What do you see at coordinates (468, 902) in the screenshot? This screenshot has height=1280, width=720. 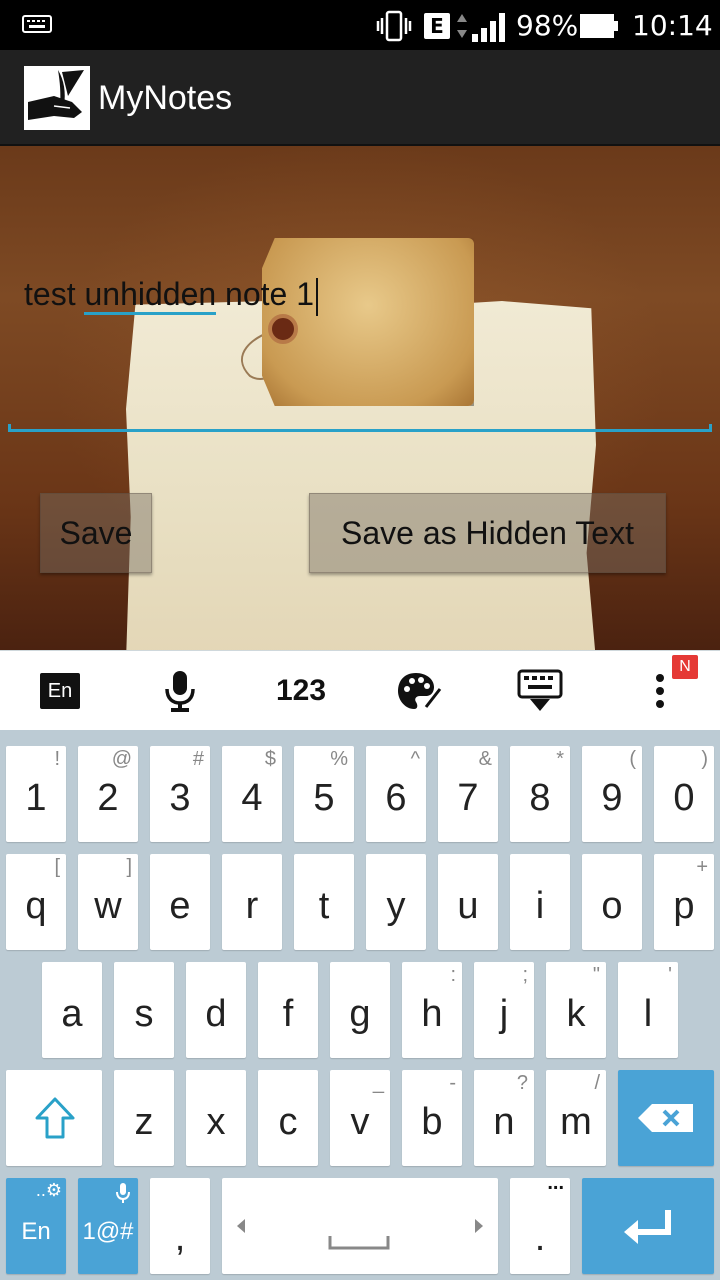 I see `key-u: u` at bounding box center [468, 902].